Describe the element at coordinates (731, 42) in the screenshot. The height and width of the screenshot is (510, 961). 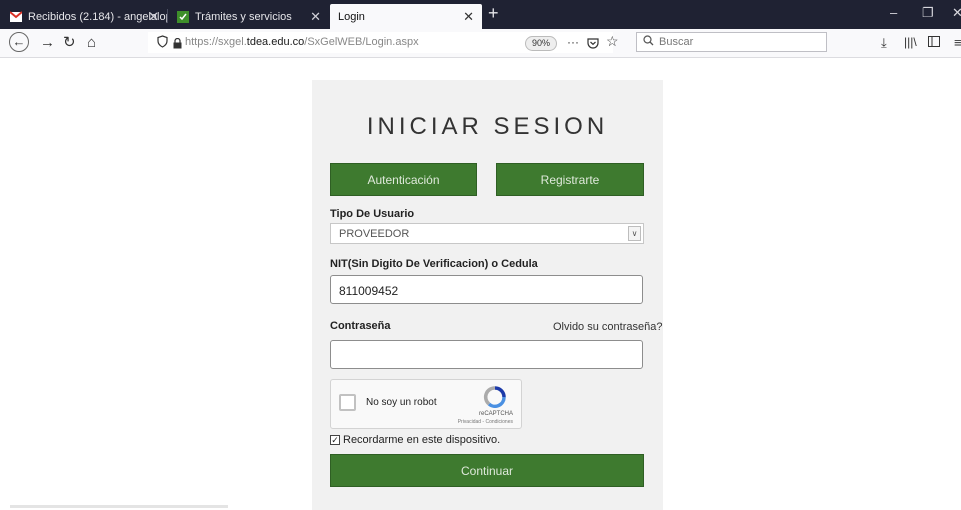
I see `search-box: Buscar` at that location.